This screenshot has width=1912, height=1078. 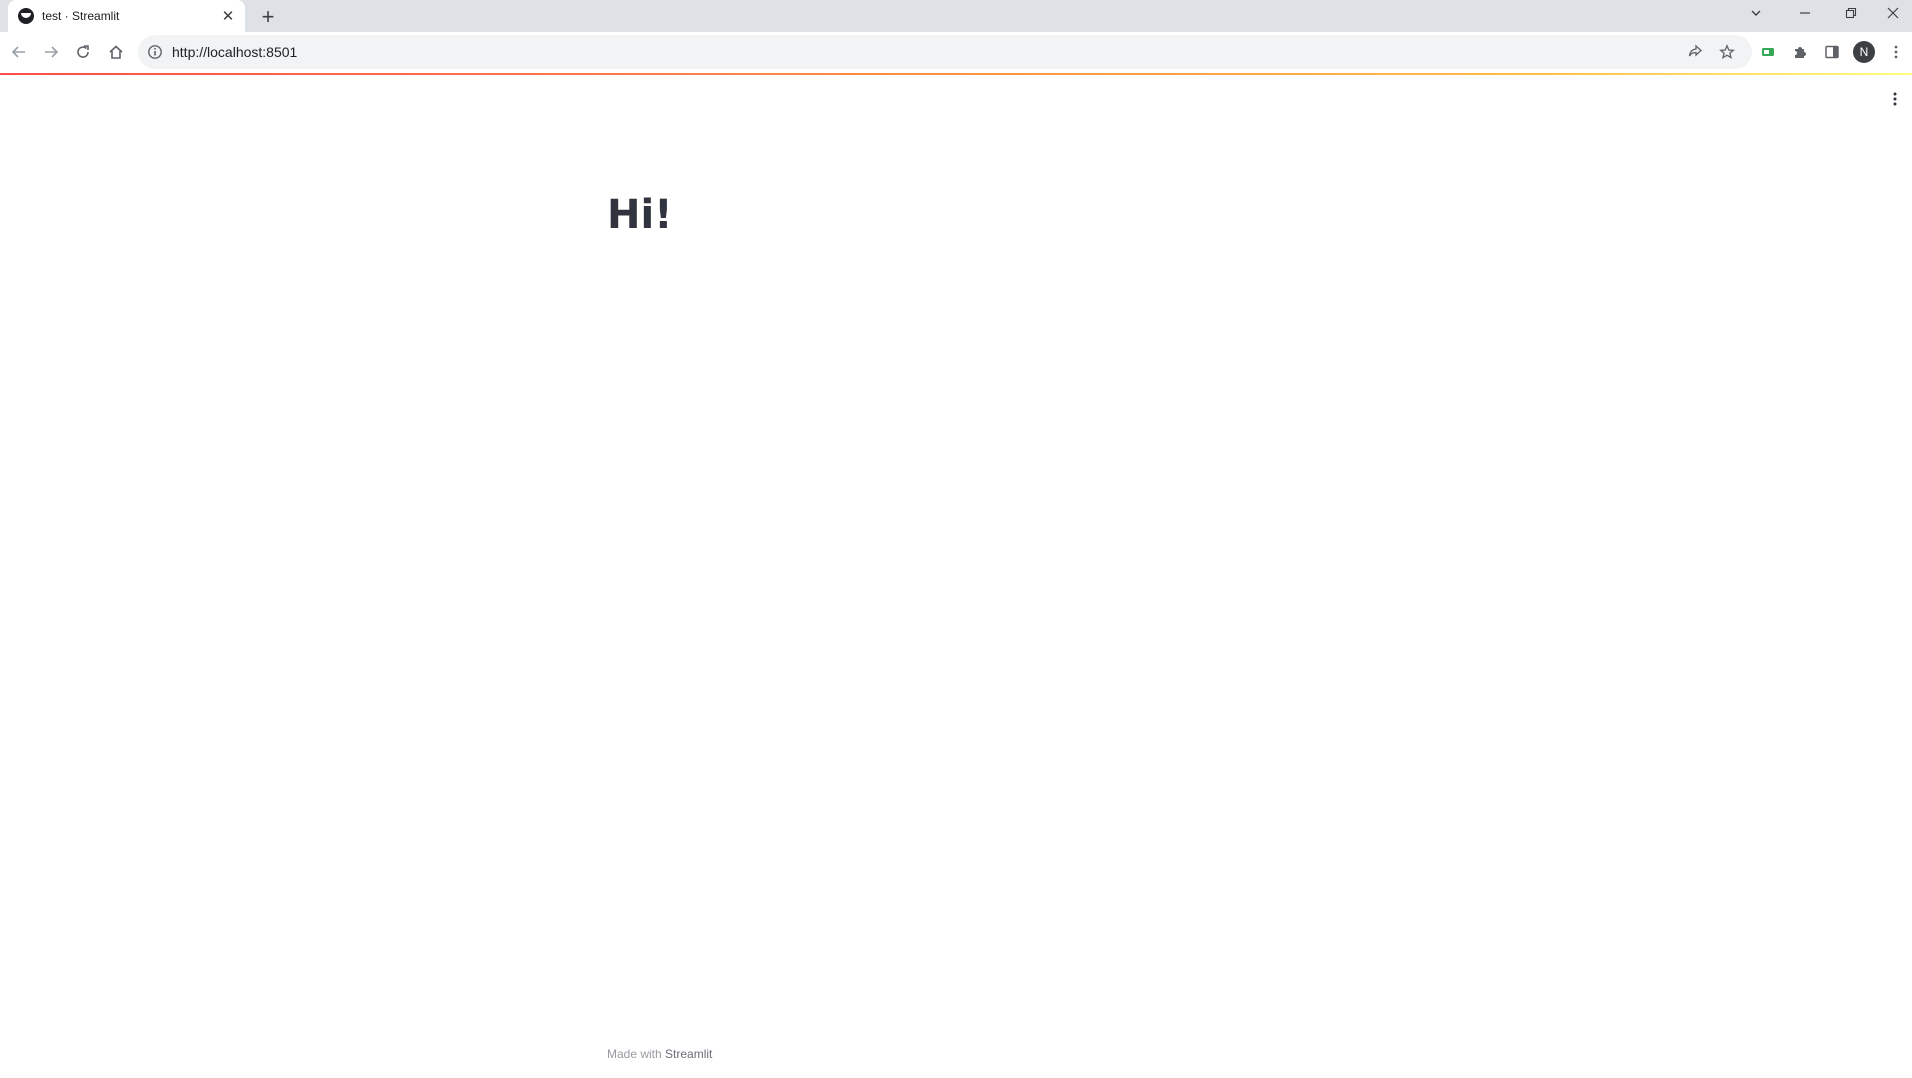 What do you see at coordinates (1756, 13) in the screenshot?
I see `chevron-down-icon` at bounding box center [1756, 13].